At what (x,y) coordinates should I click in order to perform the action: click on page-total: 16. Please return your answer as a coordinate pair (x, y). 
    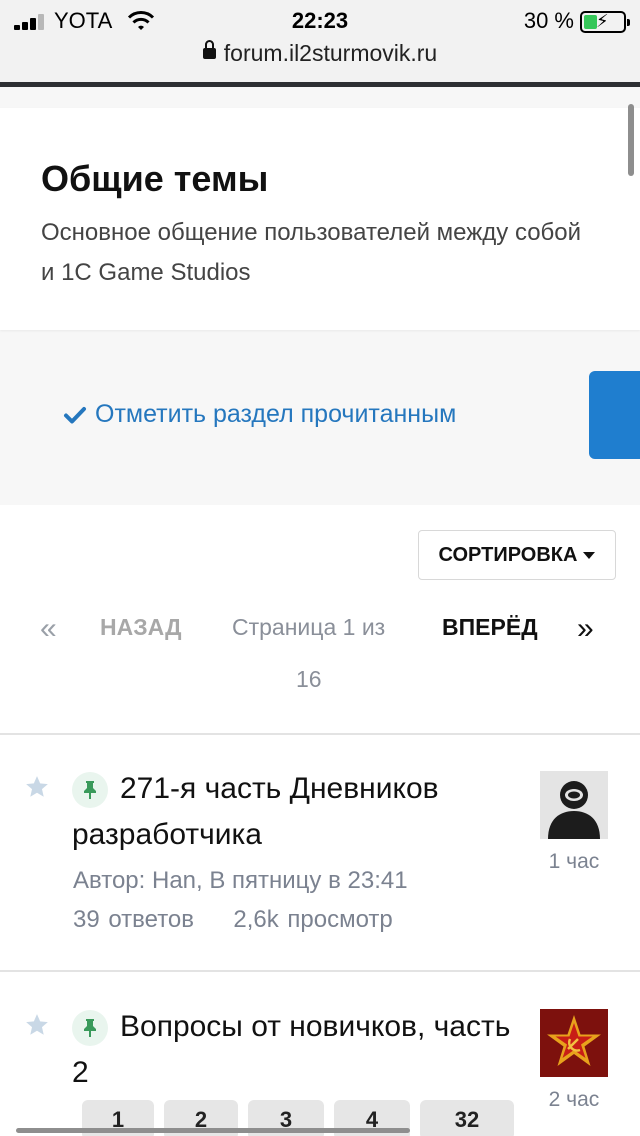
    Looking at the image, I should click on (309, 679).